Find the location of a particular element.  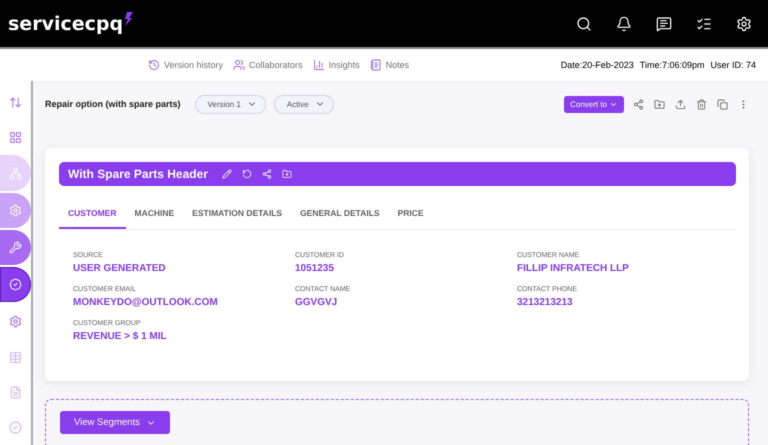

bell-icon is located at coordinates (624, 24).